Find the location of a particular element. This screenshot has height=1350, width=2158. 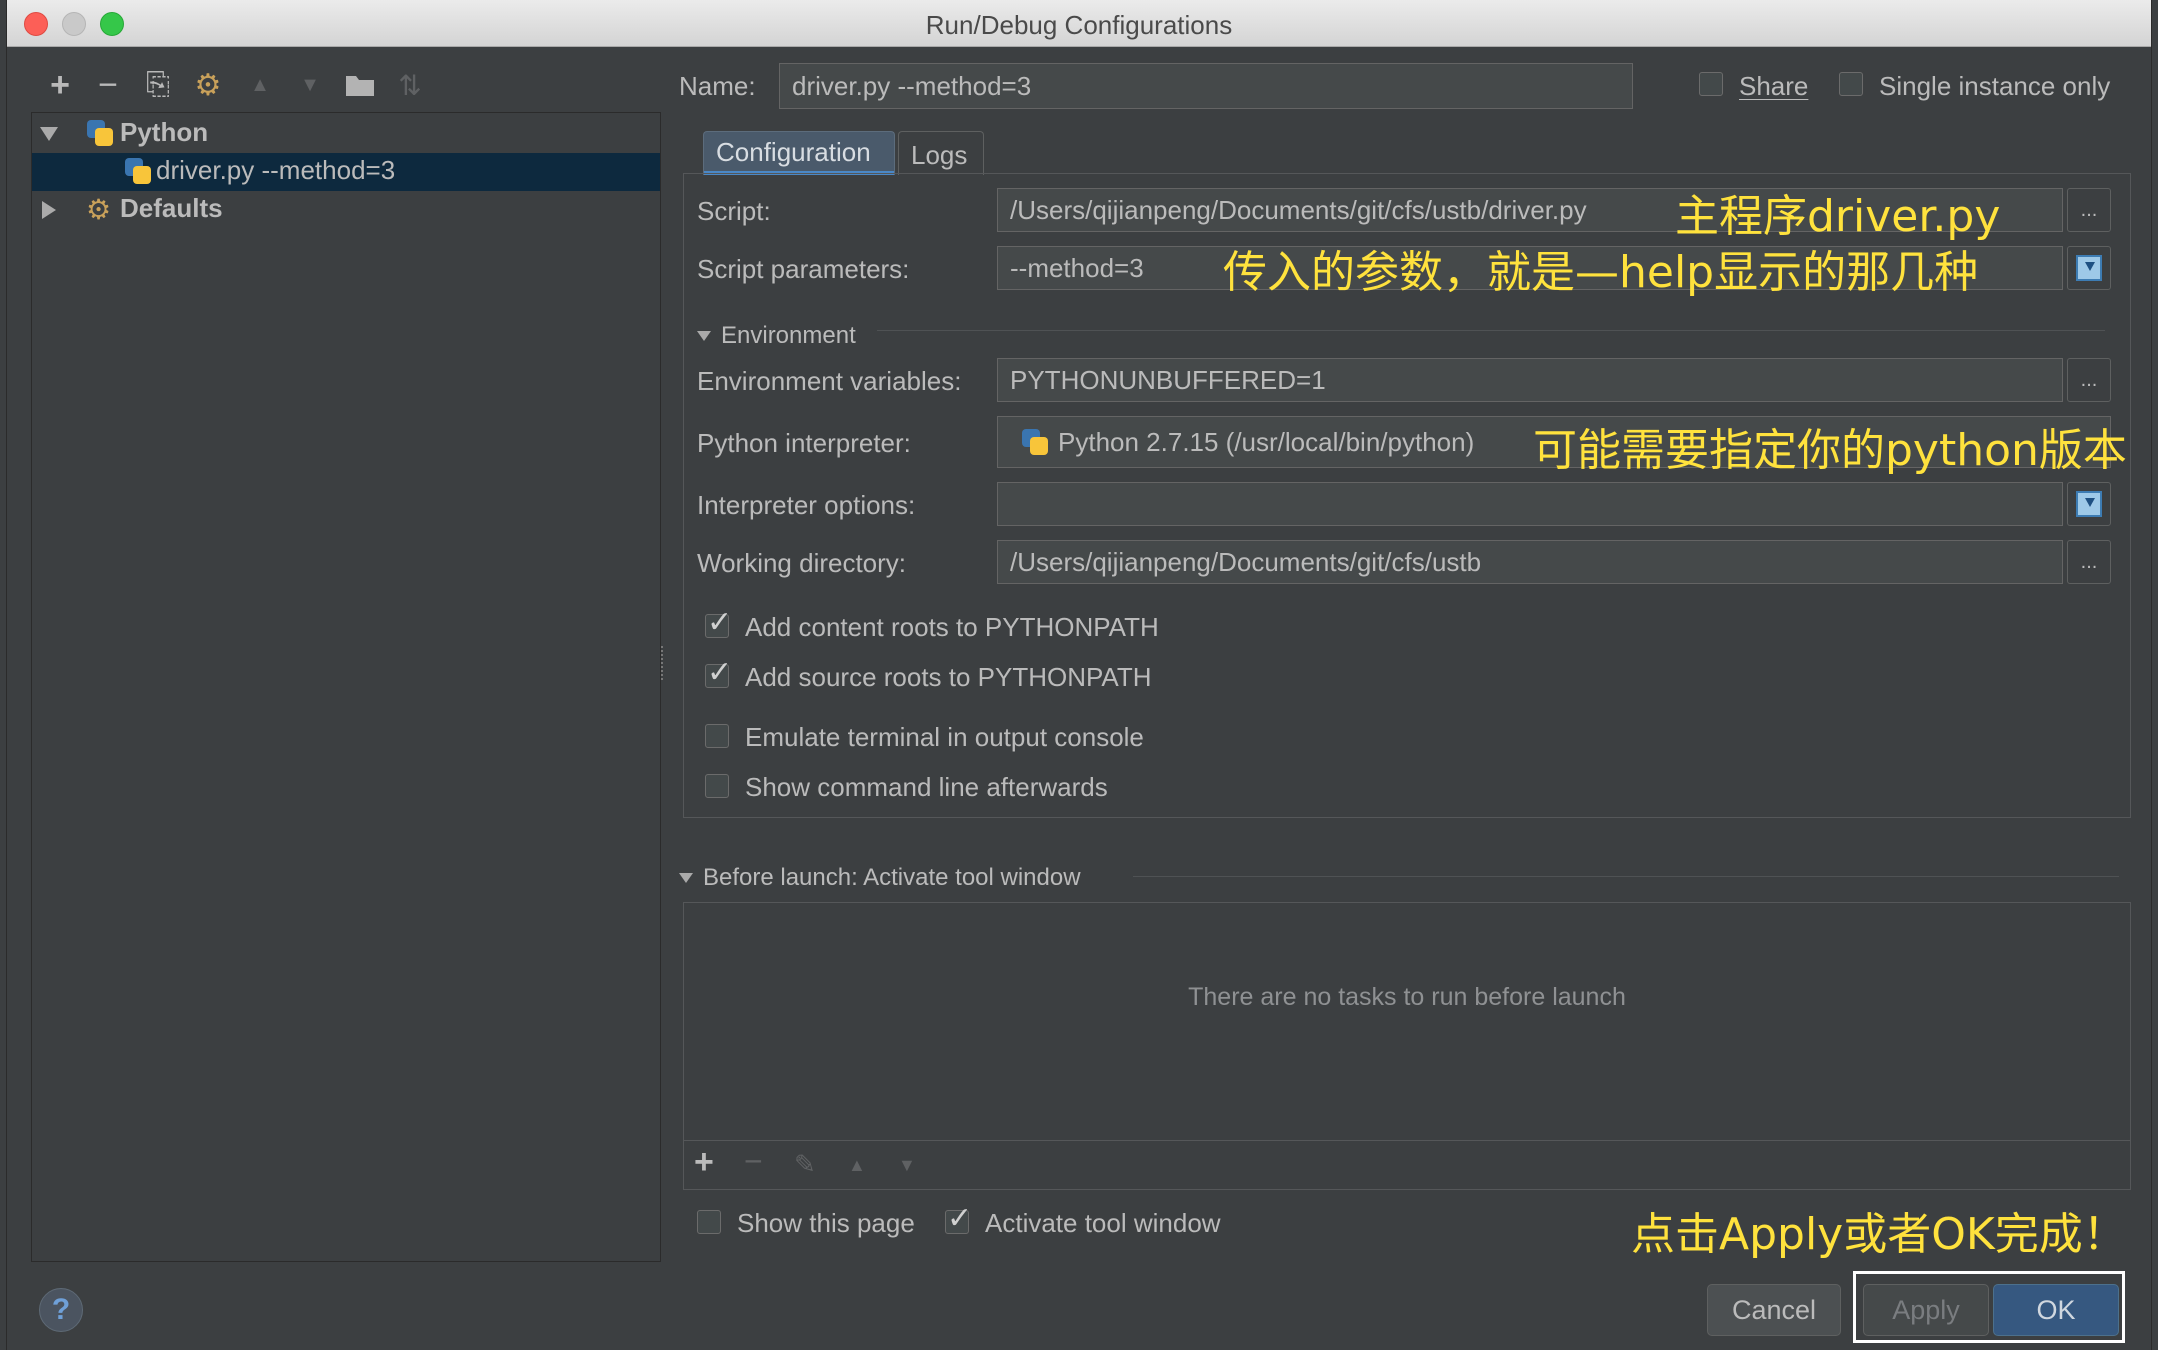

remove-config-button: − is located at coordinates (108, 85).